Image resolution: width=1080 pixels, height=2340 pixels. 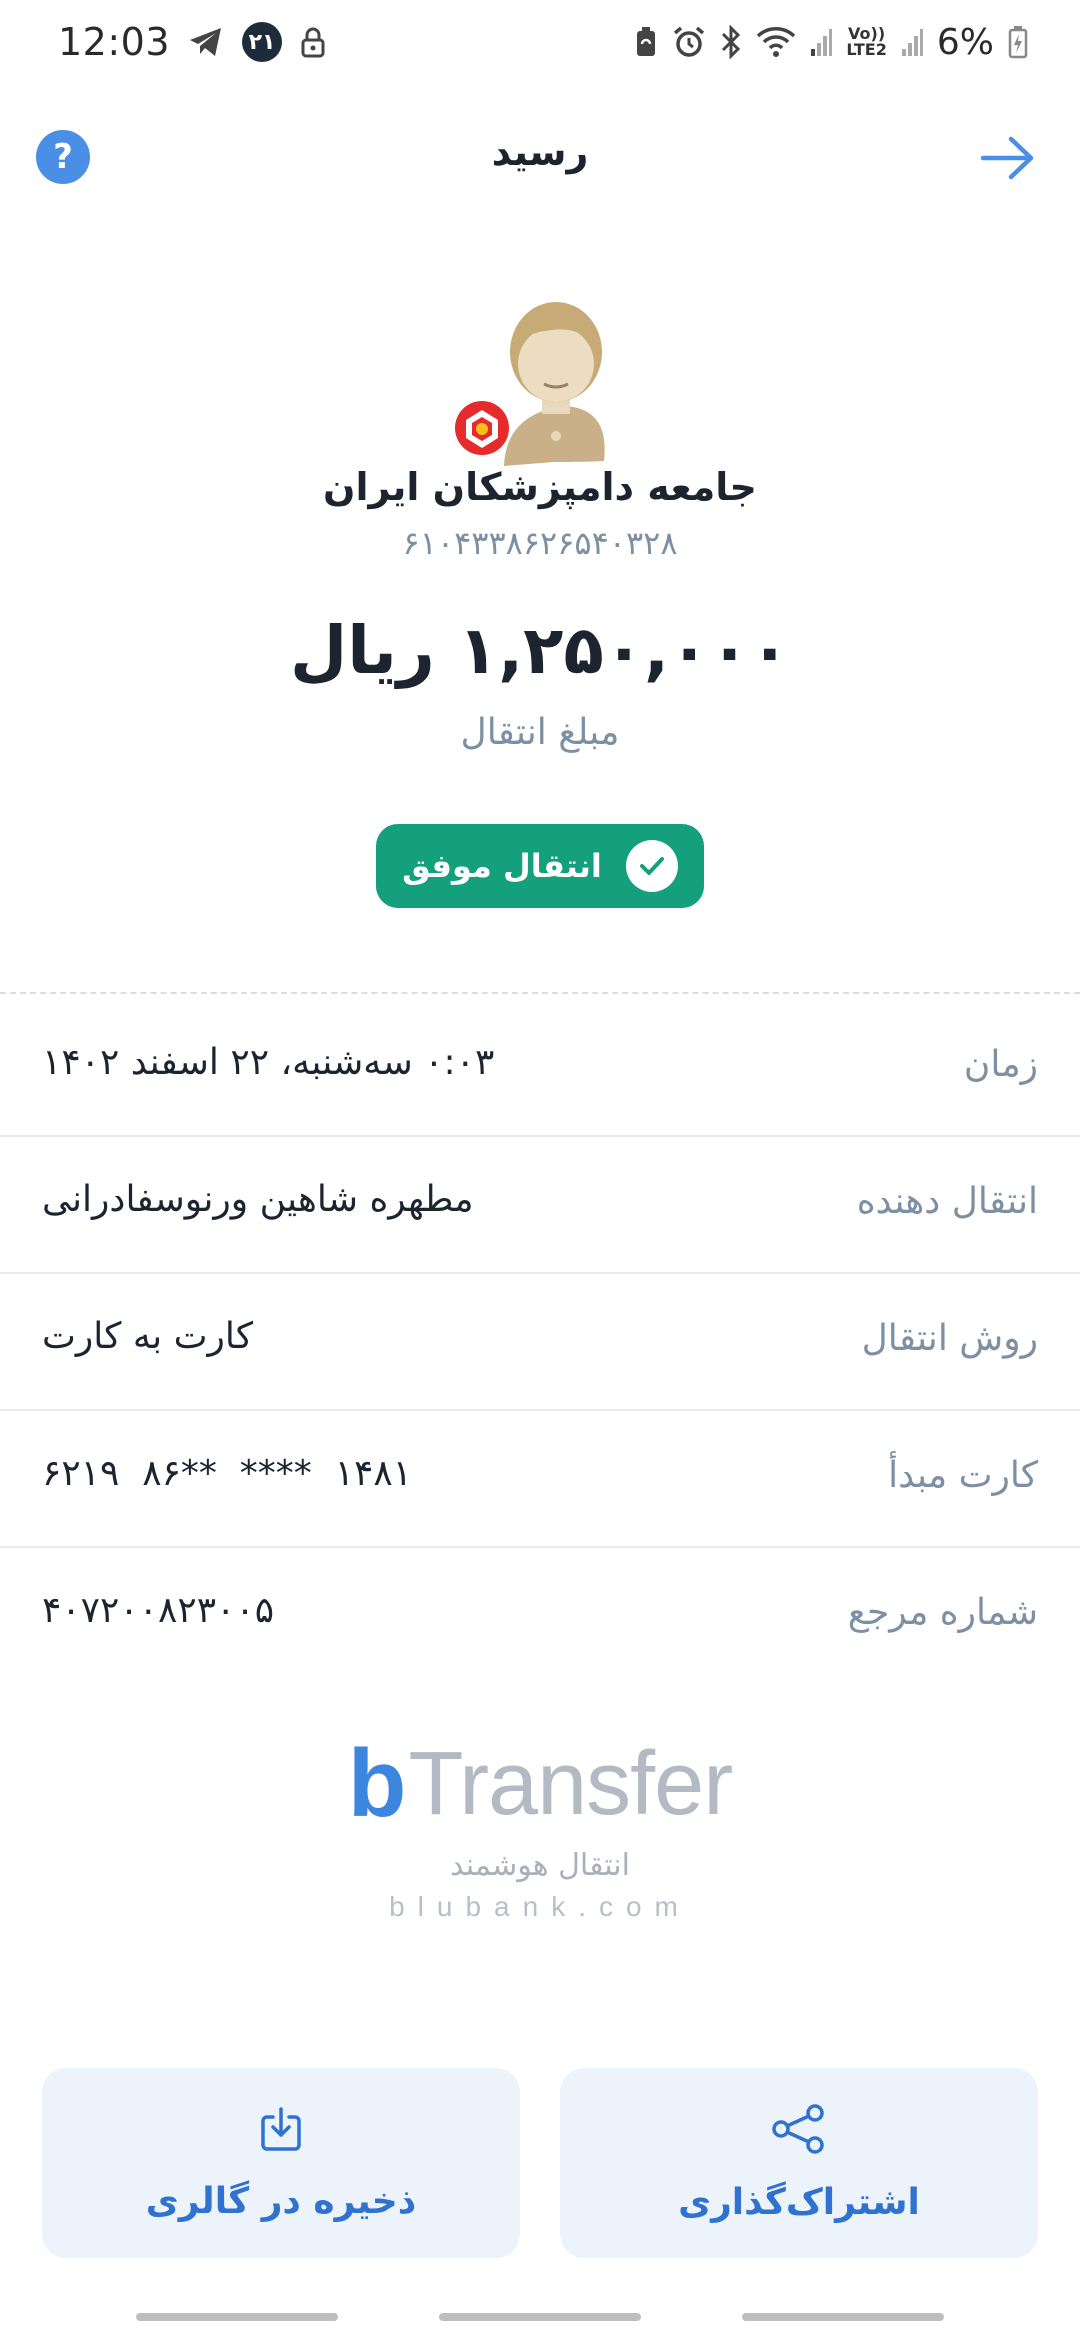 What do you see at coordinates (965, 42) in the screenshot?
I see `battery-percentage: 6%` at bounding box center [965, 42].